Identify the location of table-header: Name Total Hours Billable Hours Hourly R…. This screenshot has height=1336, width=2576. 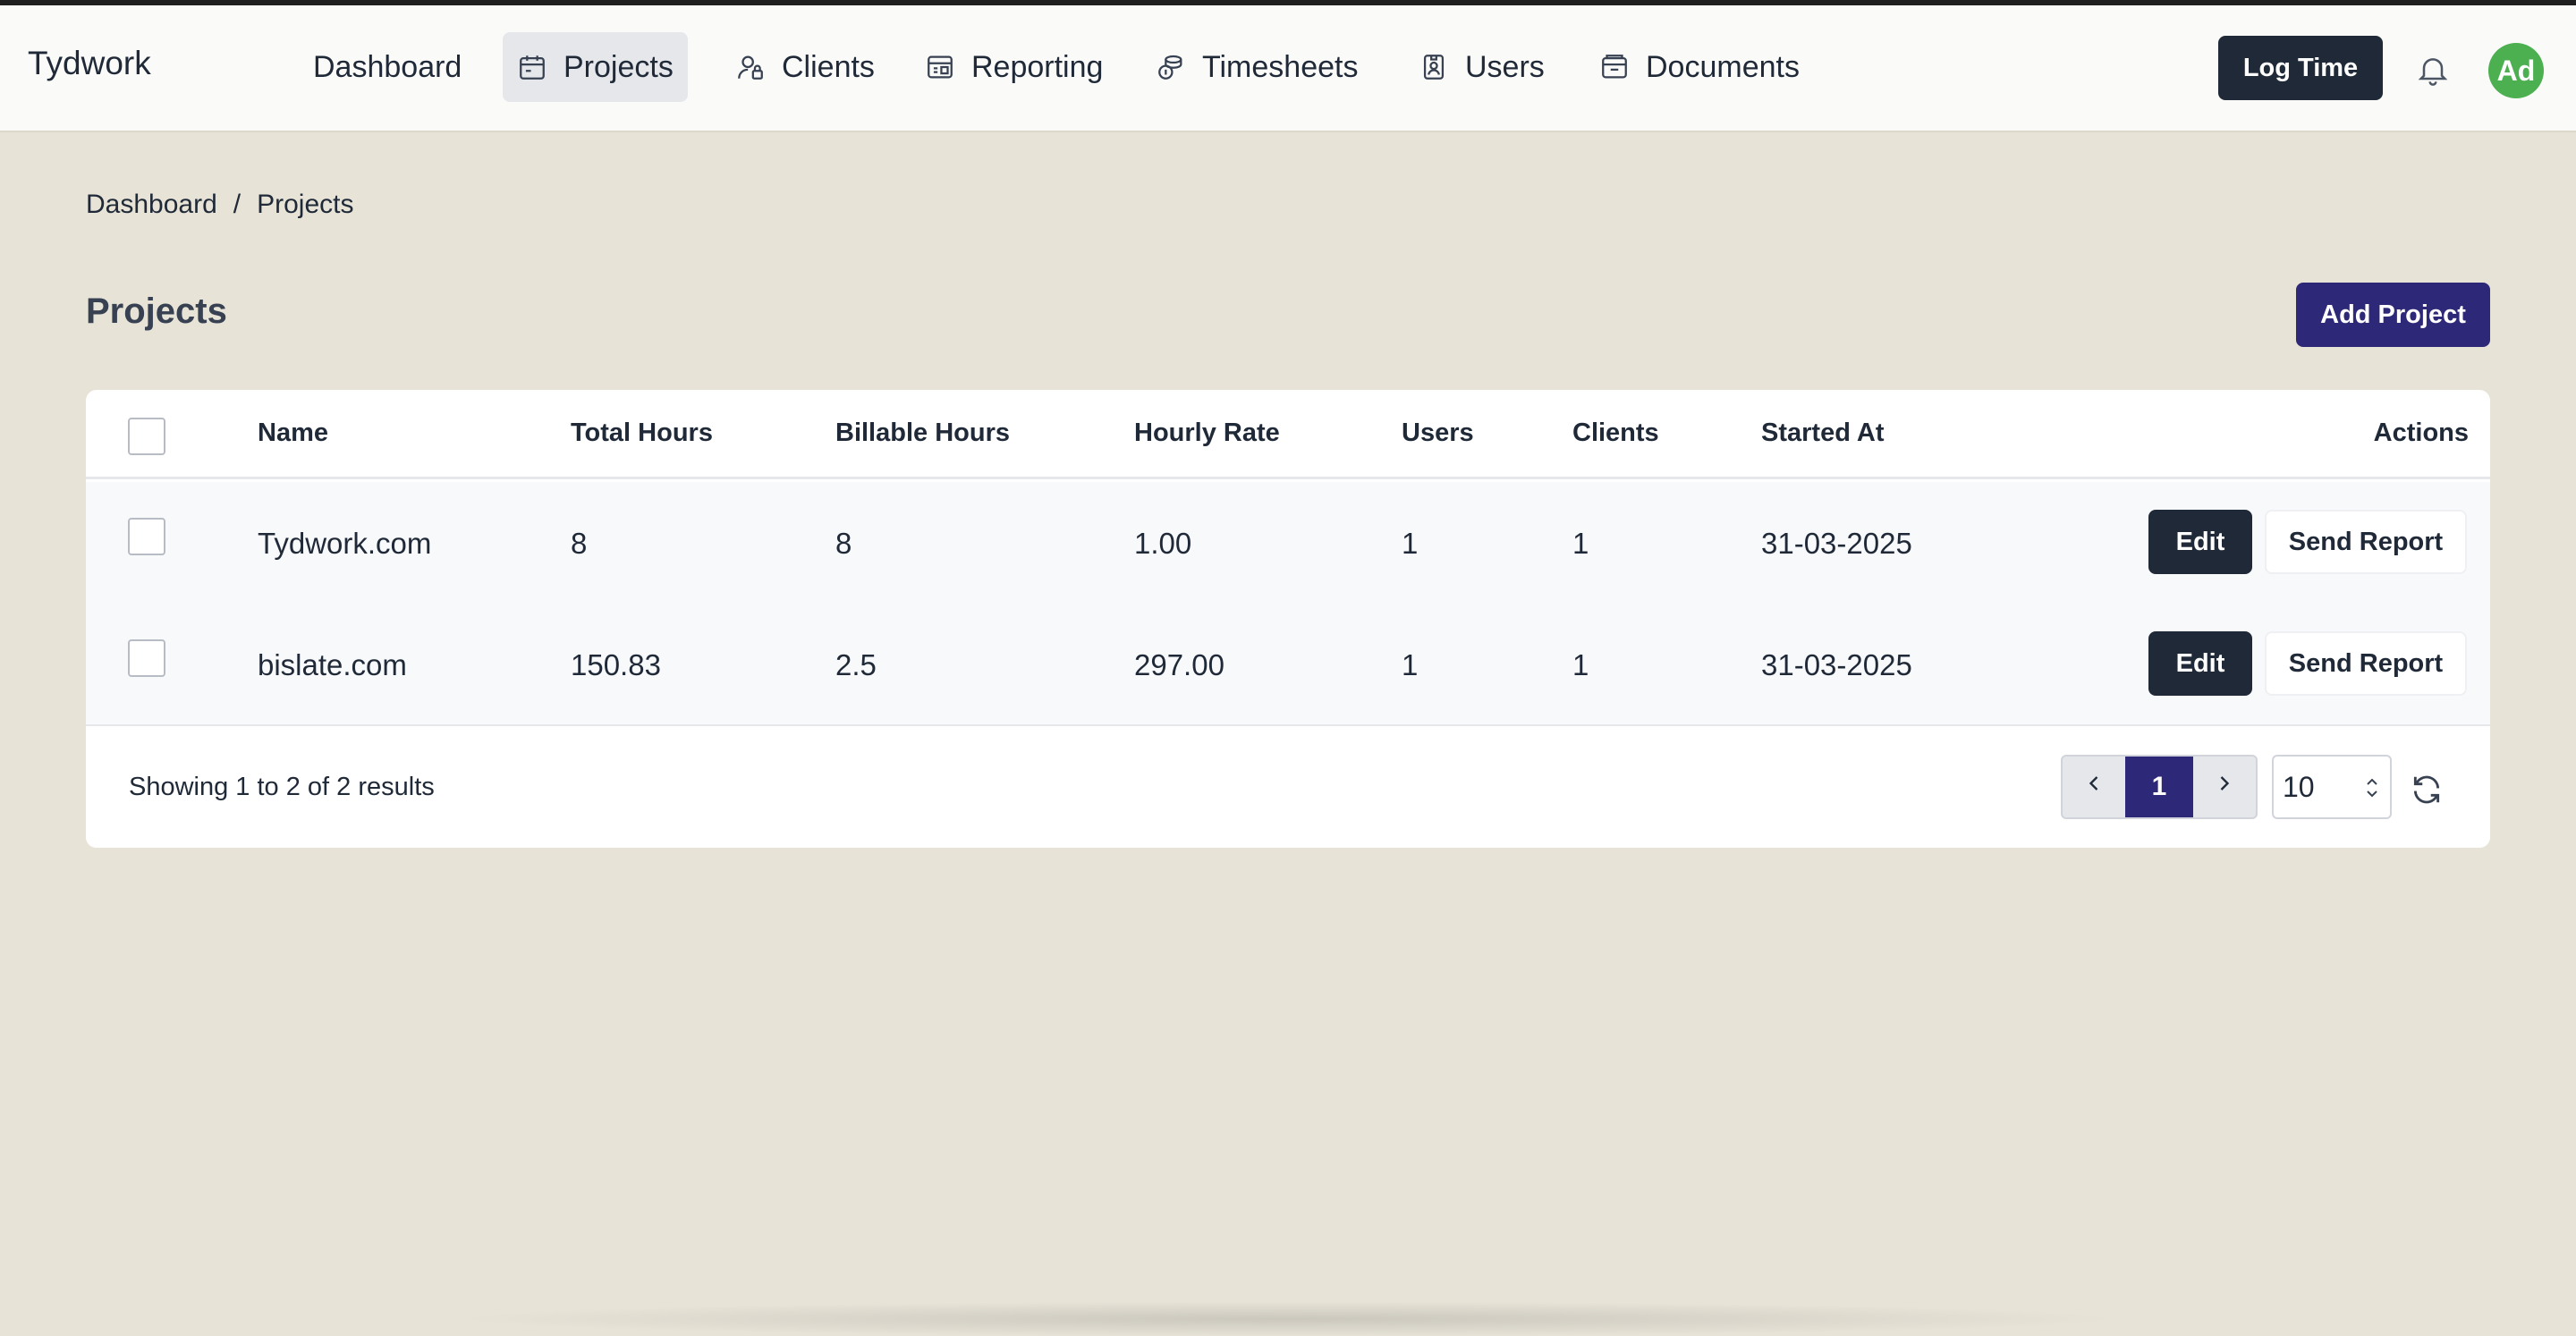
(1288, 435).